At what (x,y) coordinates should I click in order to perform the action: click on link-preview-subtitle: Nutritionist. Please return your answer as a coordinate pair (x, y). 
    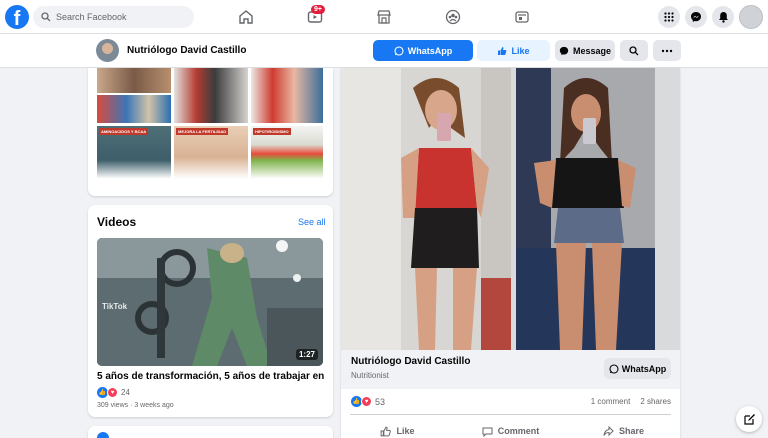
    Looking at the image, I should click on (370, 375).